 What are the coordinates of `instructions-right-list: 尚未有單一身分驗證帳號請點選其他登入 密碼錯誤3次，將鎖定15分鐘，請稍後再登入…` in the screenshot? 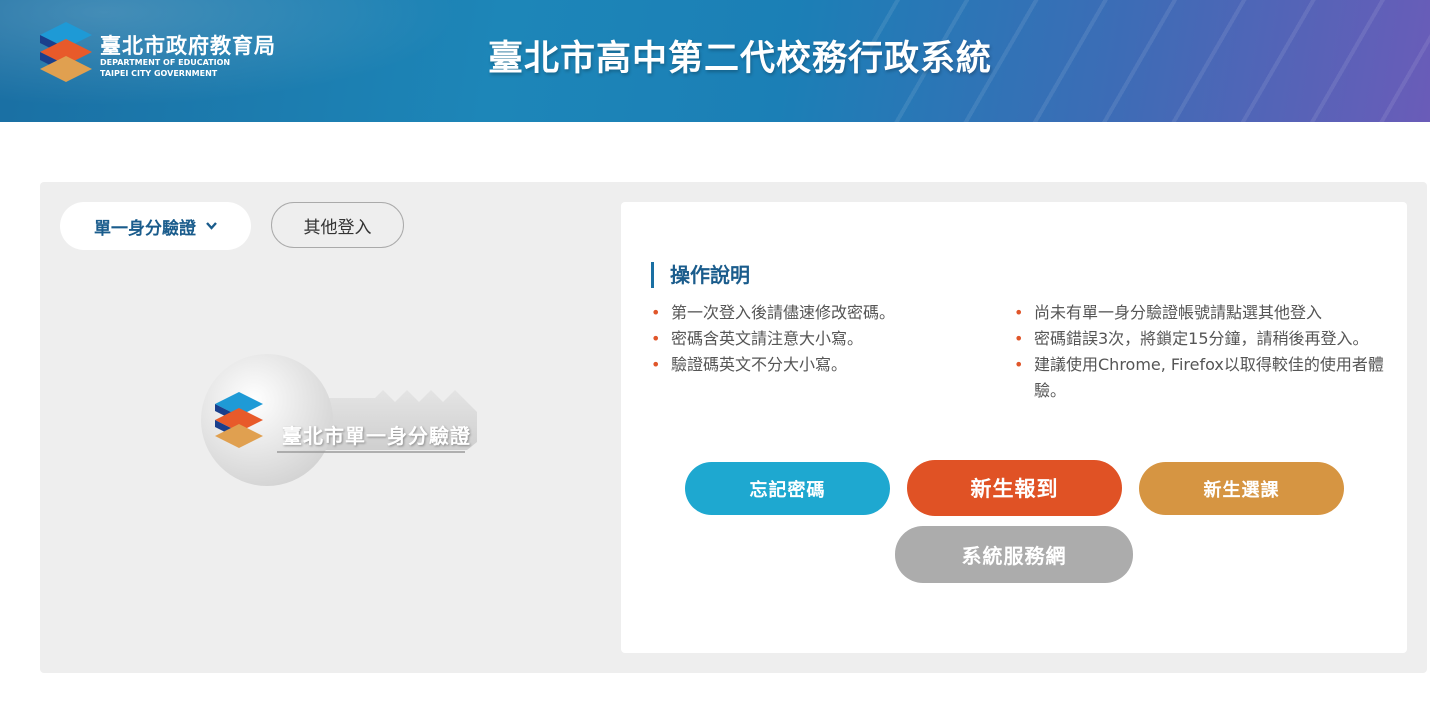 It's located at (1199, 352).